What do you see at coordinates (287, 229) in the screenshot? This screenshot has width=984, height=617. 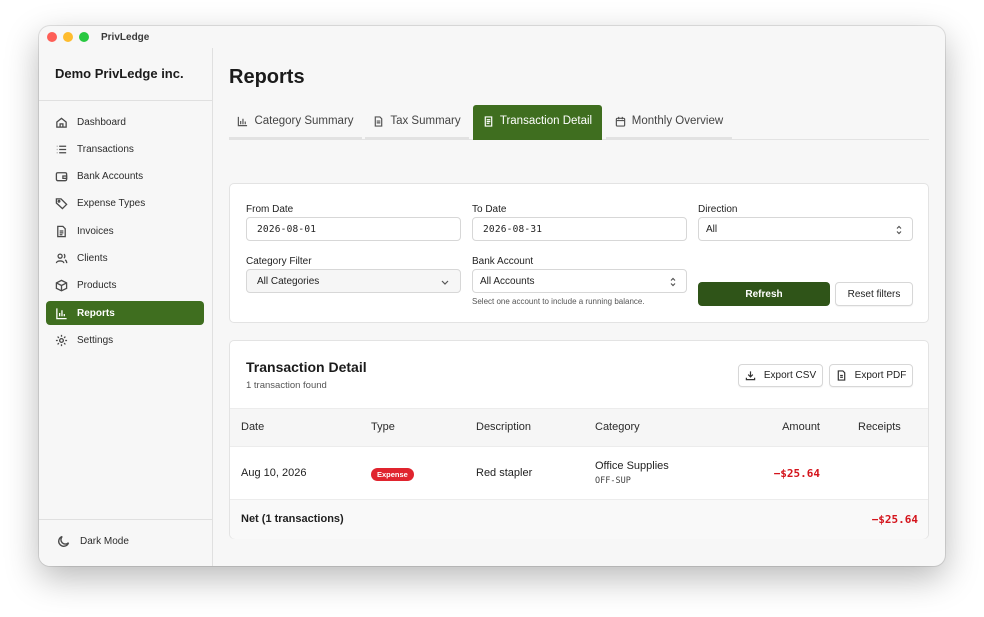 I see `from-date-value: 2026-08-01` at bounding box center [287, 229].